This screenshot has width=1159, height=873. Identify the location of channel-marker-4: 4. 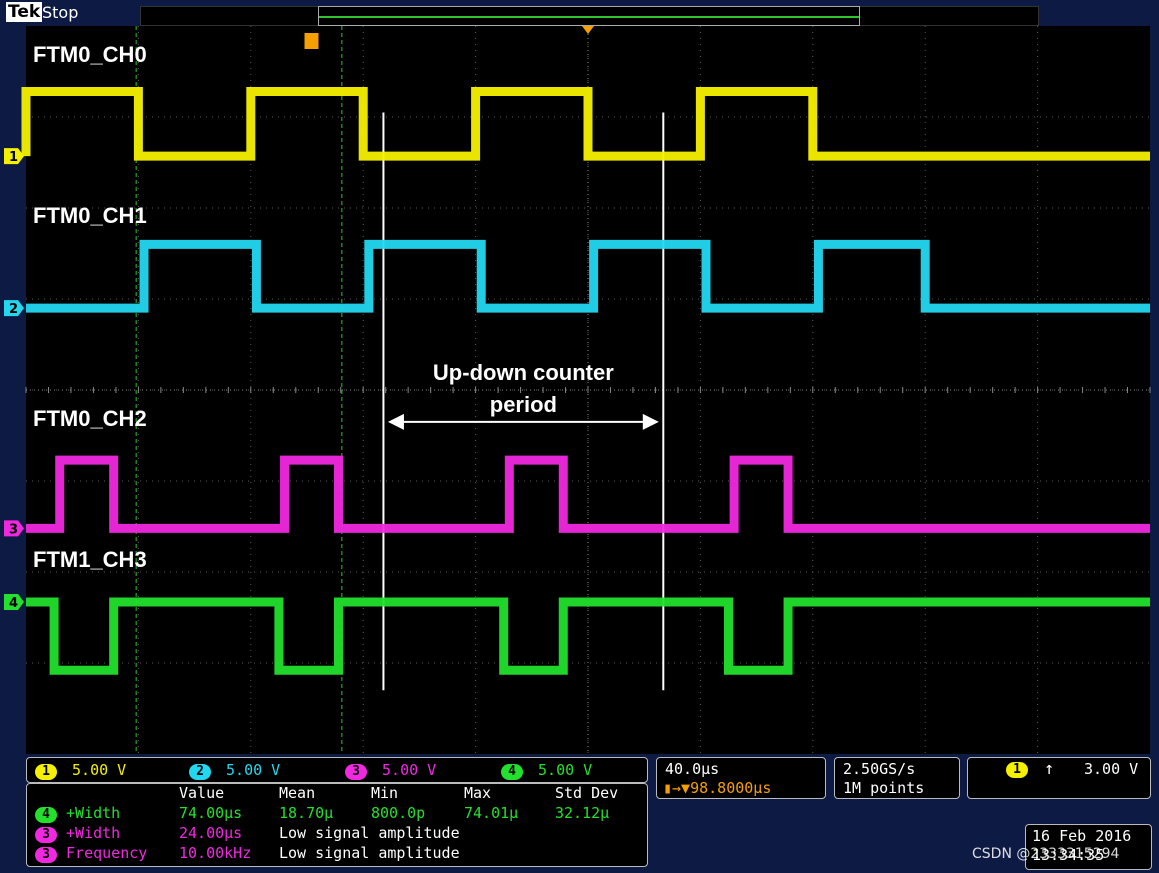
(14, 602).